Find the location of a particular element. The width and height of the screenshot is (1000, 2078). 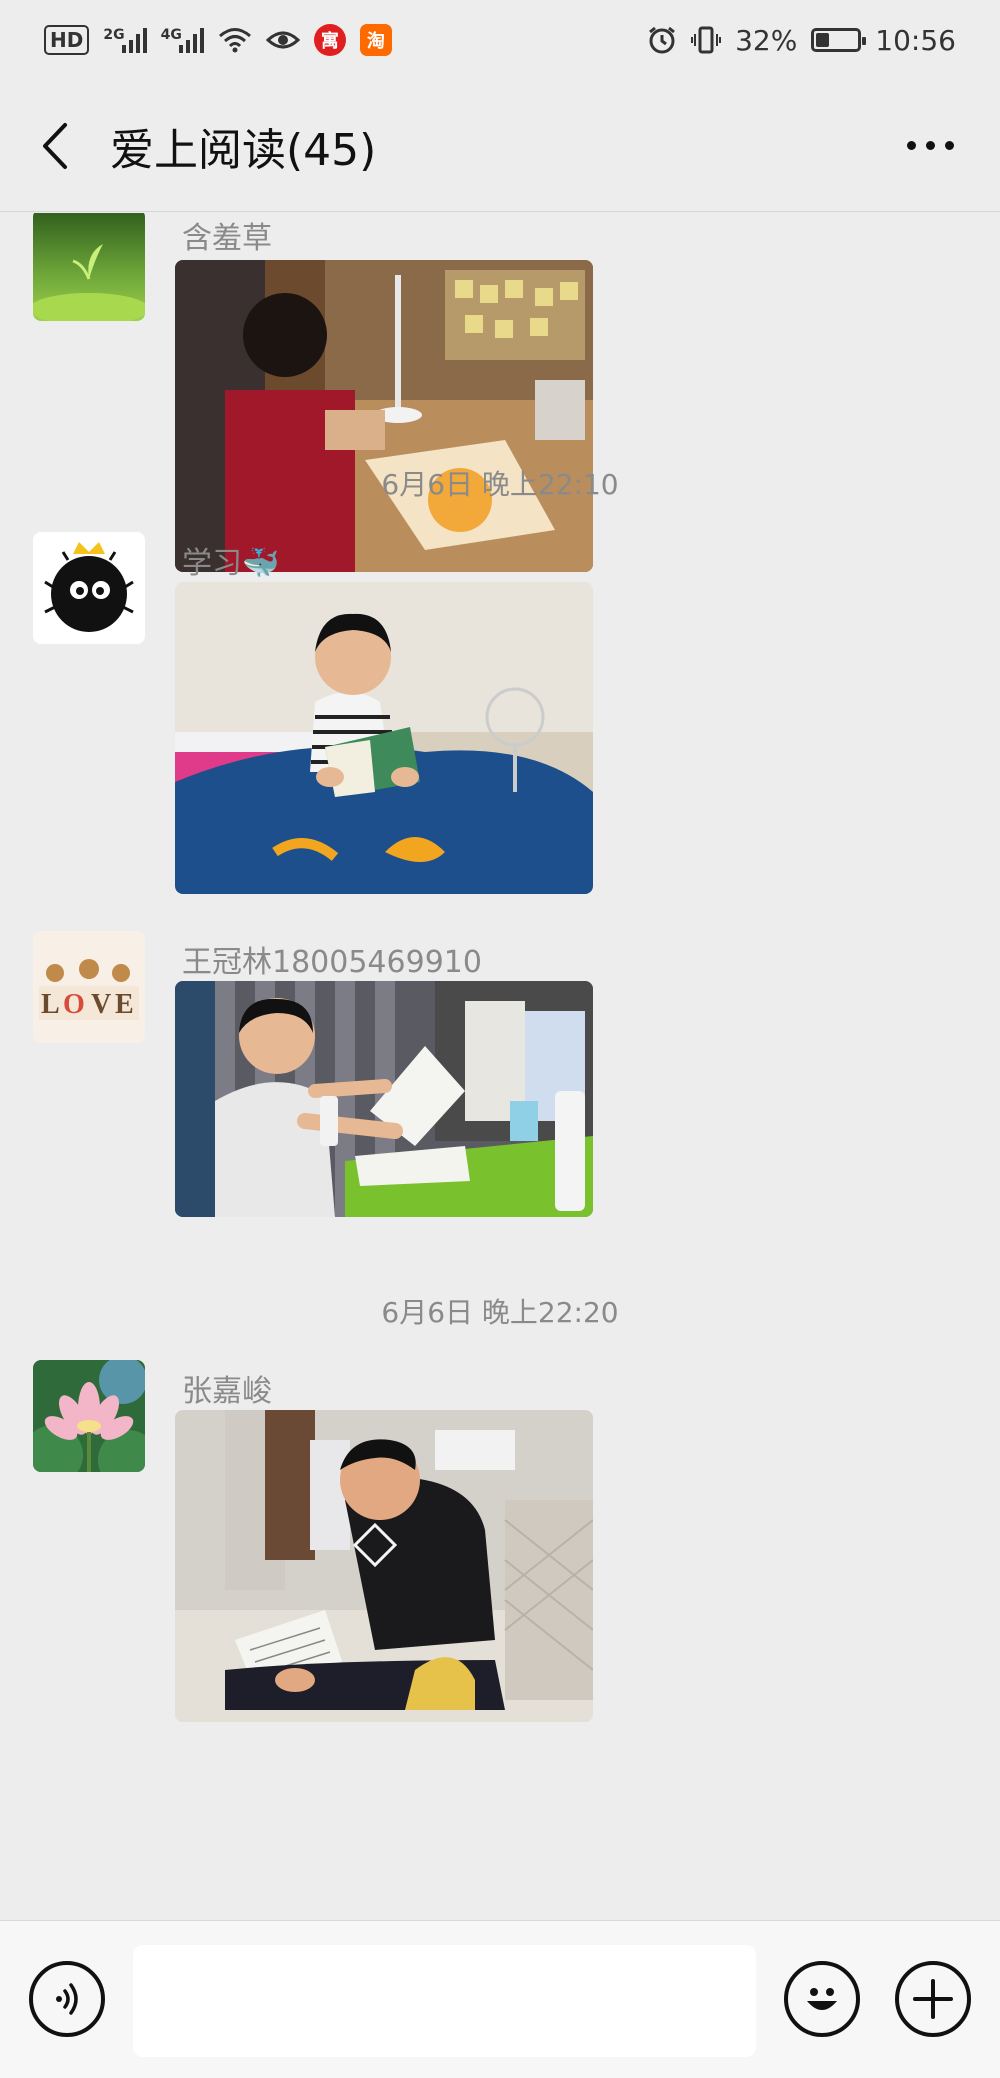

svg-text: L is located at coordinates (50, 1004).